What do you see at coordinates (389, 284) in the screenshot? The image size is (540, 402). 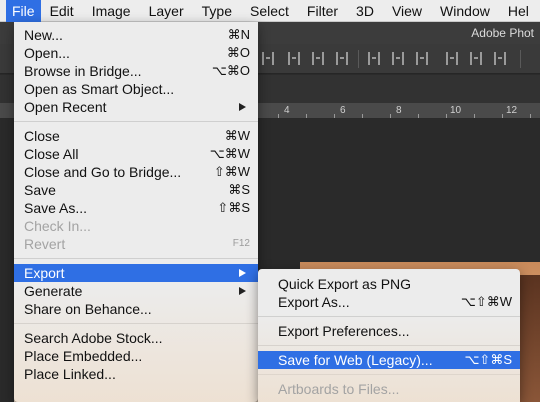 I see `menu-item-quick-export-png: Quick Export as PNG` at bounding box center [389, 284].